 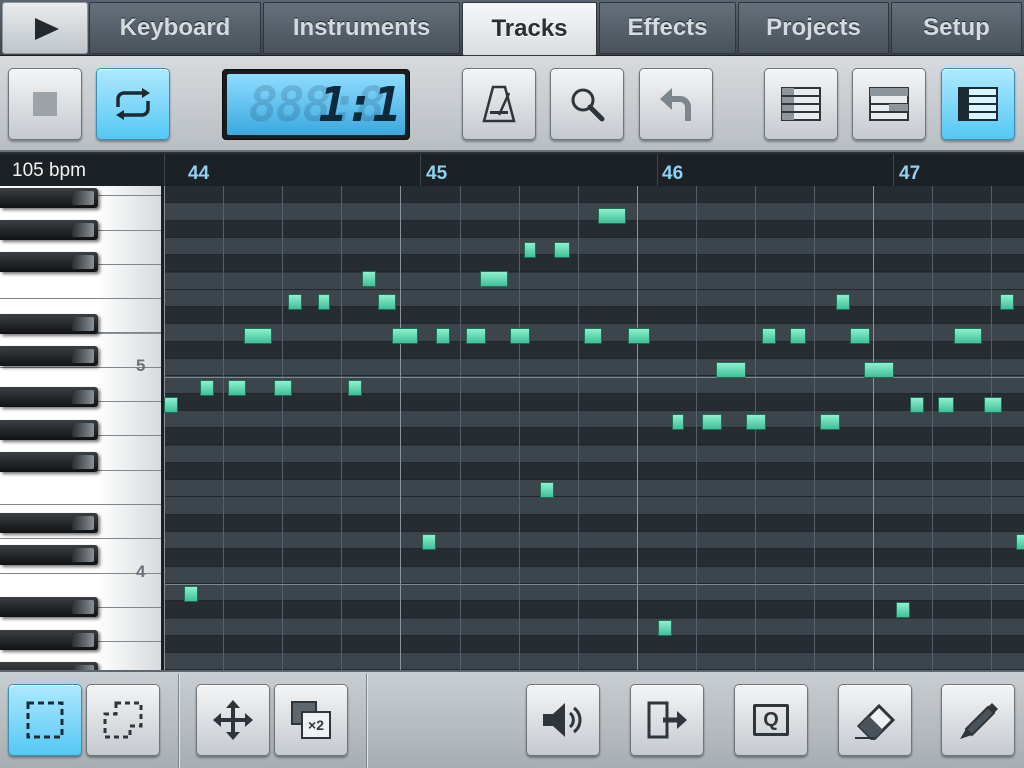 I want to click on select-rectangle-icon, so click(x=45, y=720).